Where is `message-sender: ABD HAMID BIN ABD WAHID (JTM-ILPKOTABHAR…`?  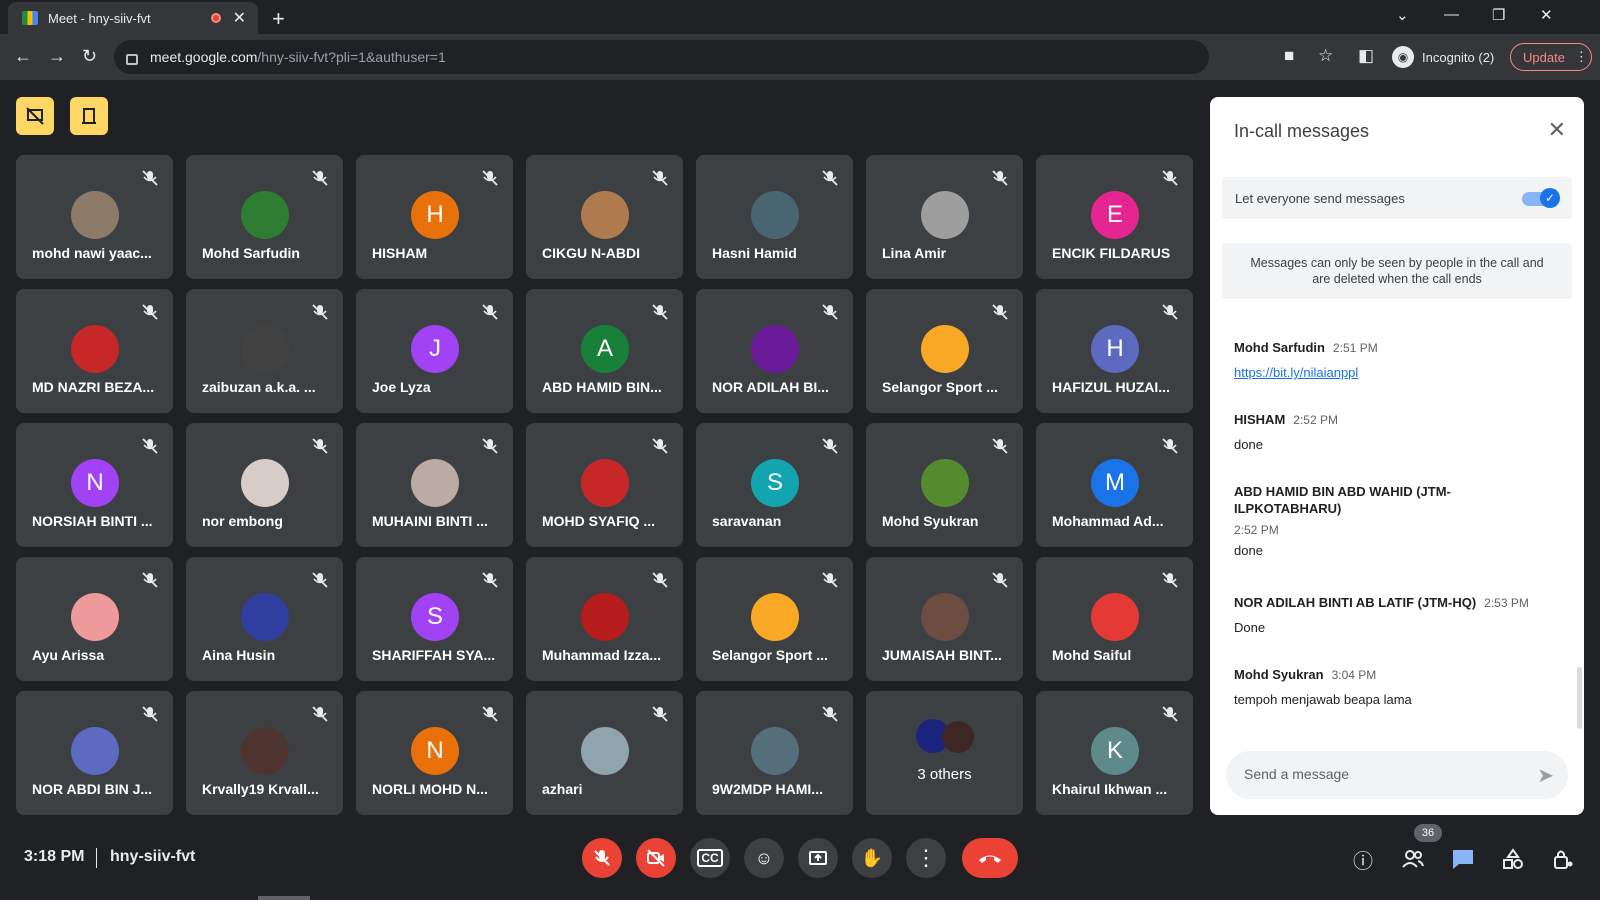 message-sender: ABD HAMID BIN ABD WAHID (JTM-ILPKOTABHAR… is located at coordinates (1342, 500).